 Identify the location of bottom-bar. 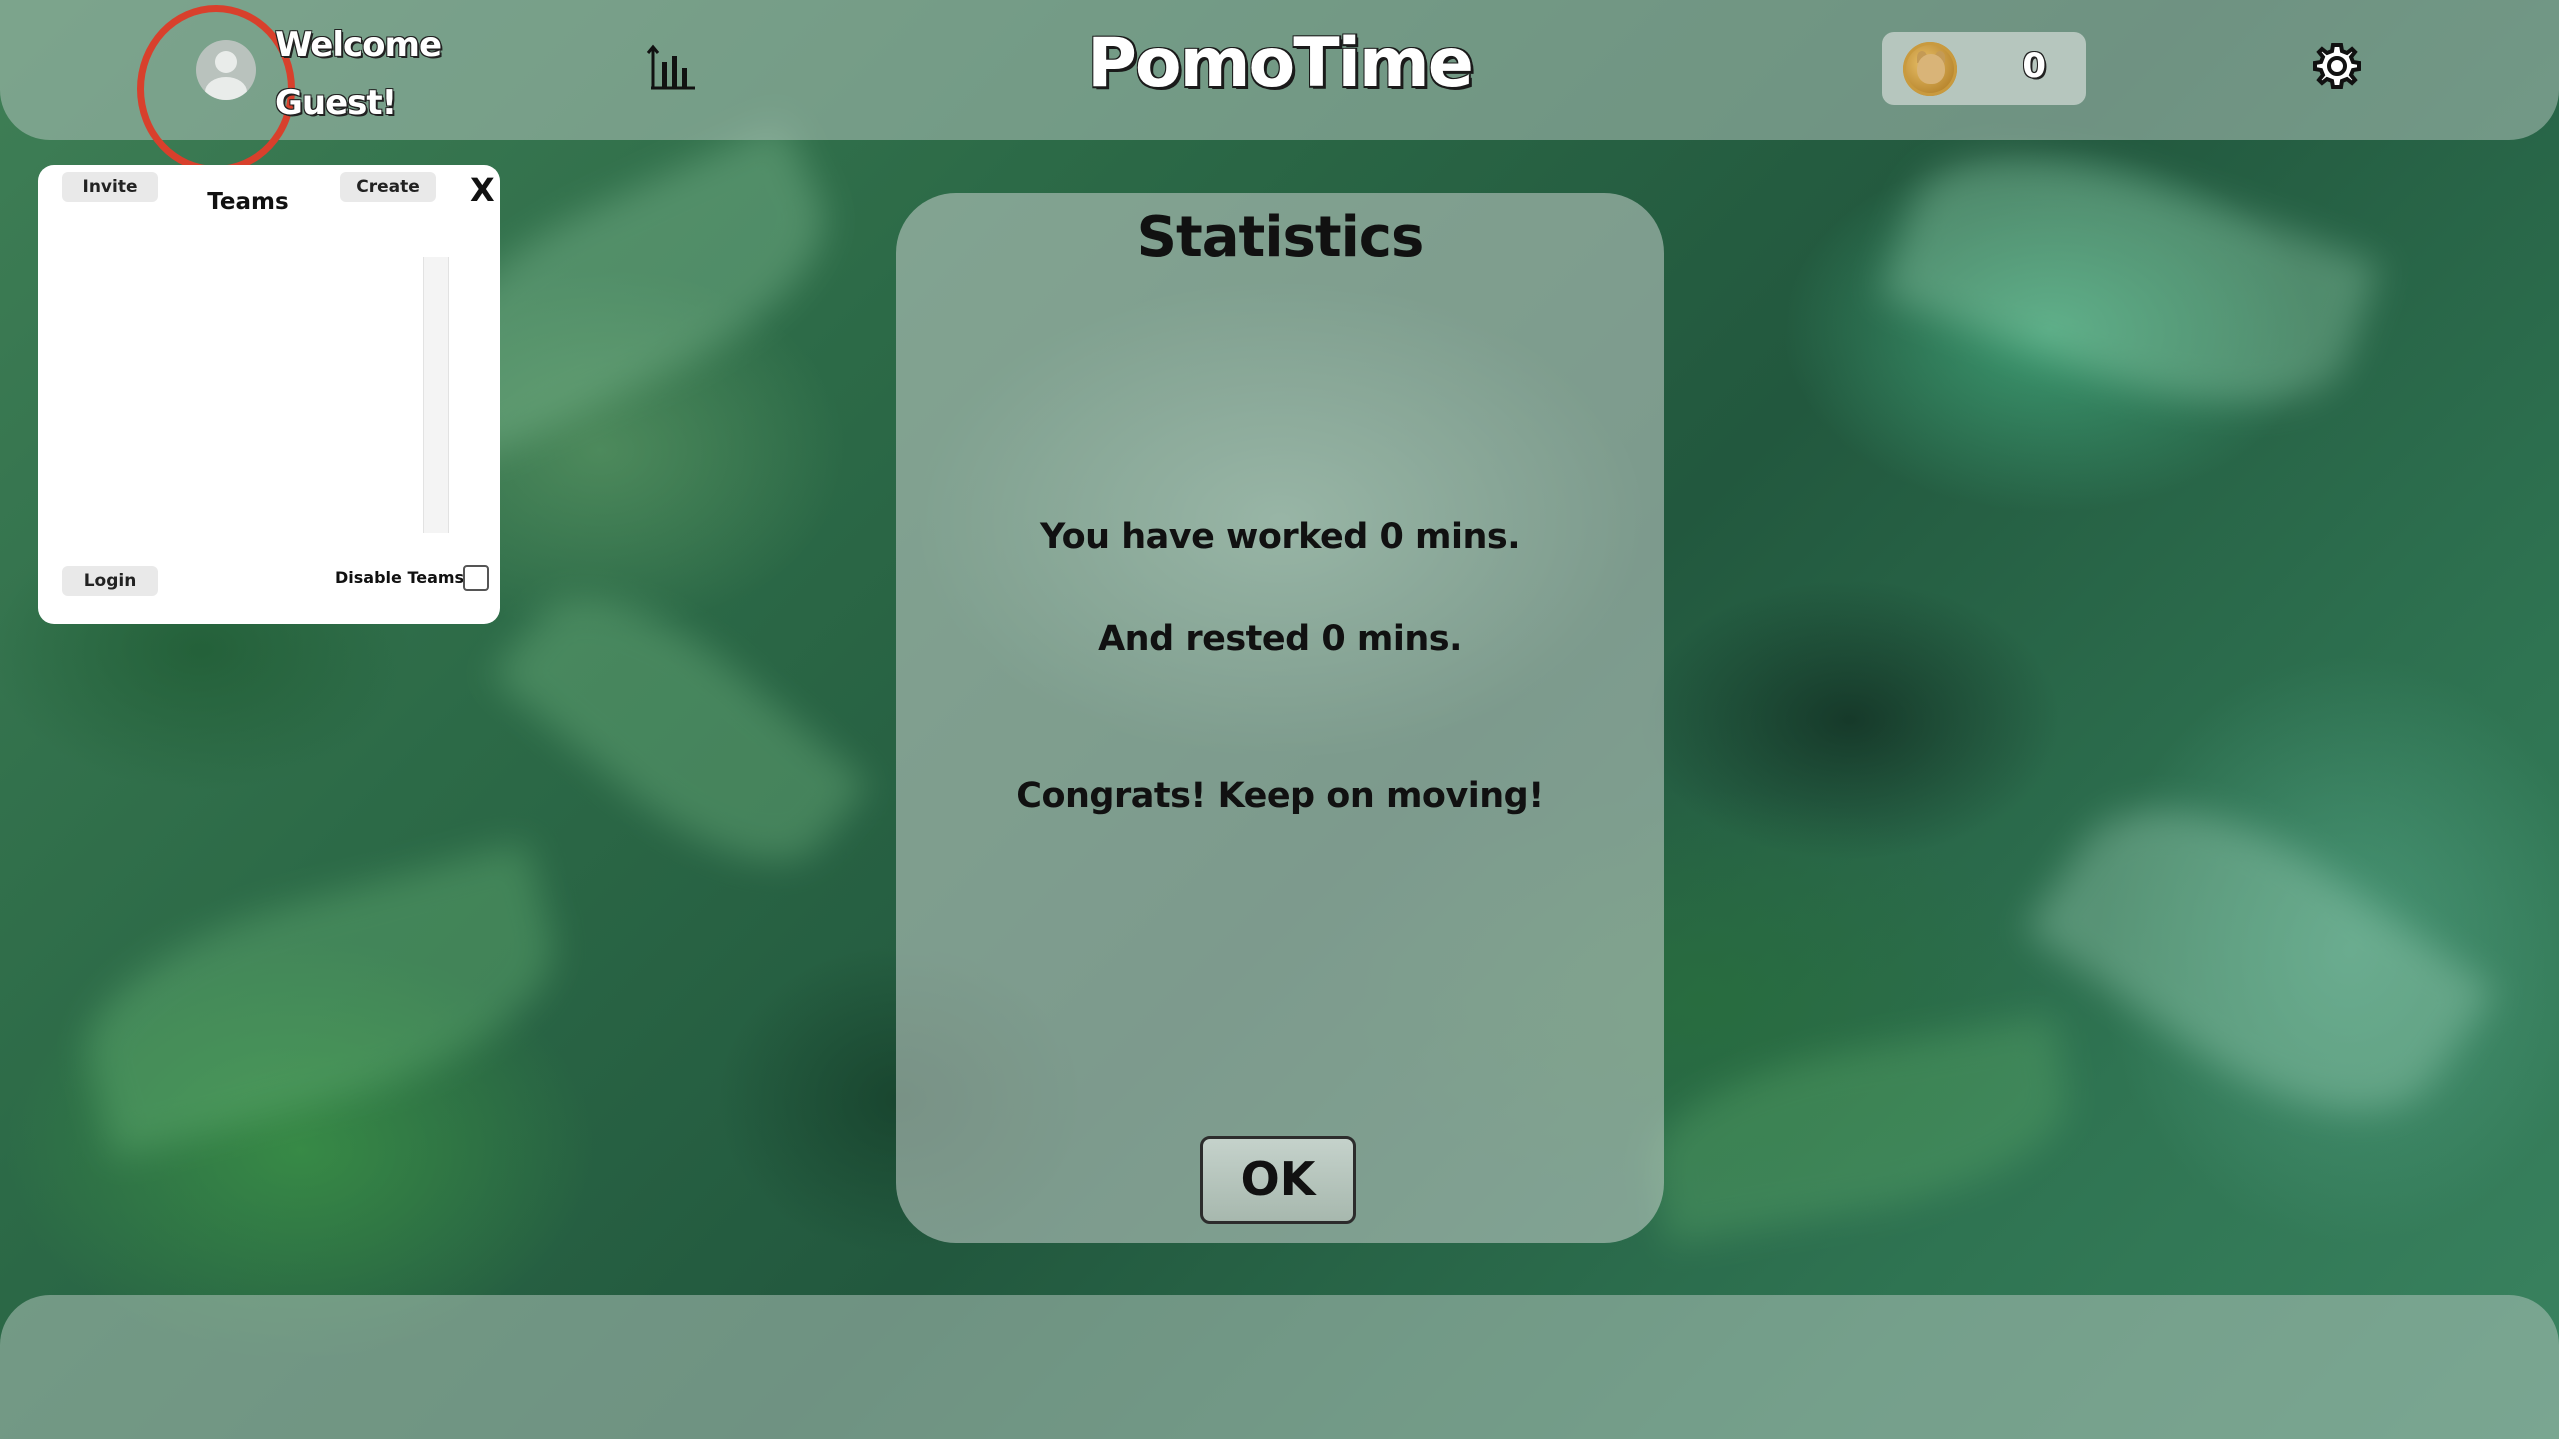
(1279, 1367).